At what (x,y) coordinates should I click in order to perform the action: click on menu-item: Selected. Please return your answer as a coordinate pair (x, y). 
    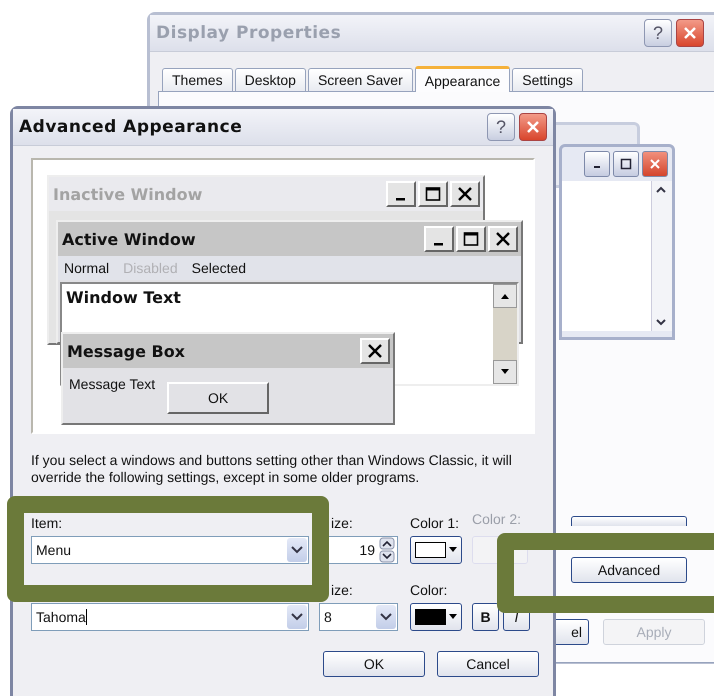
    Looking at the image, I should click on (219, 268).